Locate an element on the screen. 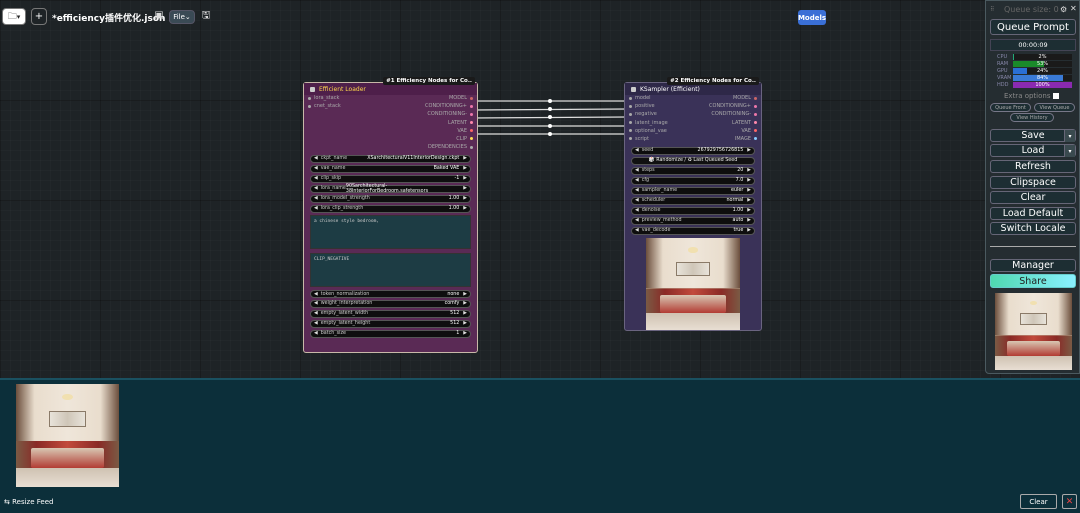 The width and height of the screenshot is (1080, 513). widget-node2.widgets-3: ◀ scheduler normal ▶ is located at coordinates (693, 200).